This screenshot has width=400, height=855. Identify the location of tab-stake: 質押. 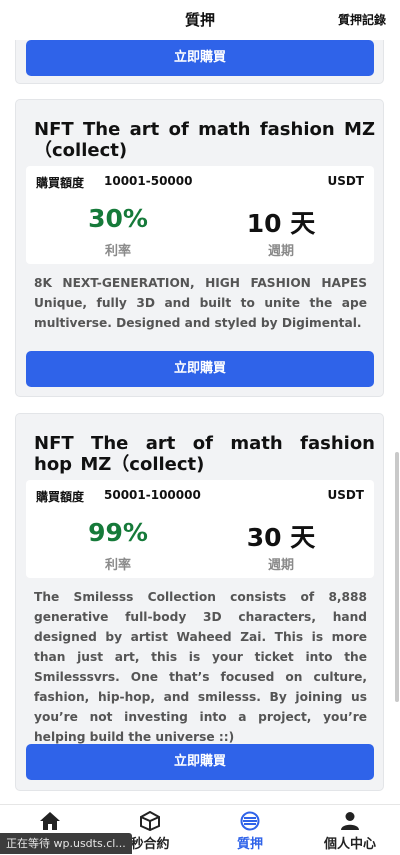
(250, 830).